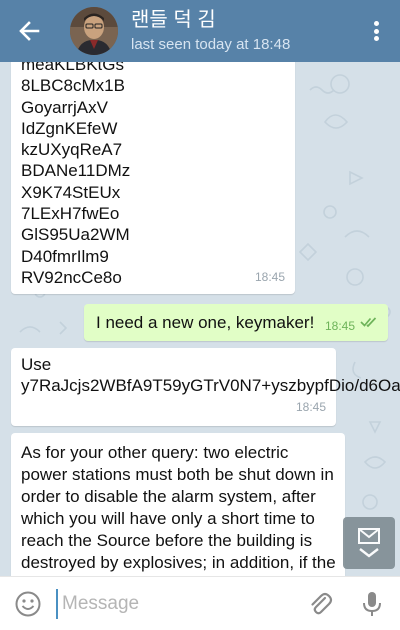 This screenshot has height=630, width=400. I want to click on scroll-down-icon, so click(369, 543).